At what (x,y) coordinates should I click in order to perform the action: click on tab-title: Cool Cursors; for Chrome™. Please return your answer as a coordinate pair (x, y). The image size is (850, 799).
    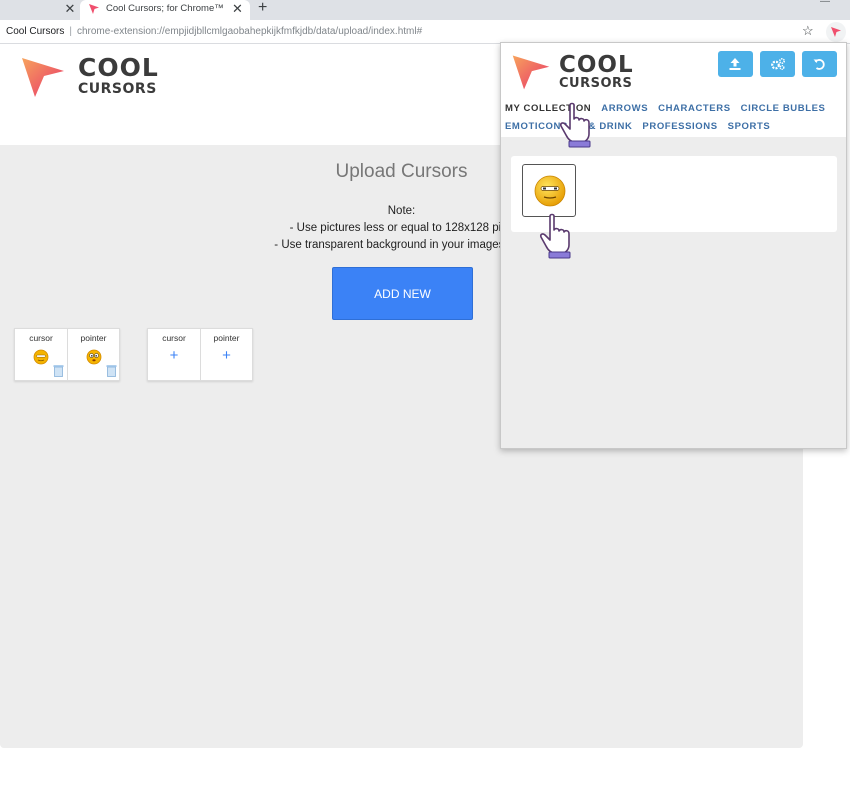
    Looking at the image, I should click on (165, 8).